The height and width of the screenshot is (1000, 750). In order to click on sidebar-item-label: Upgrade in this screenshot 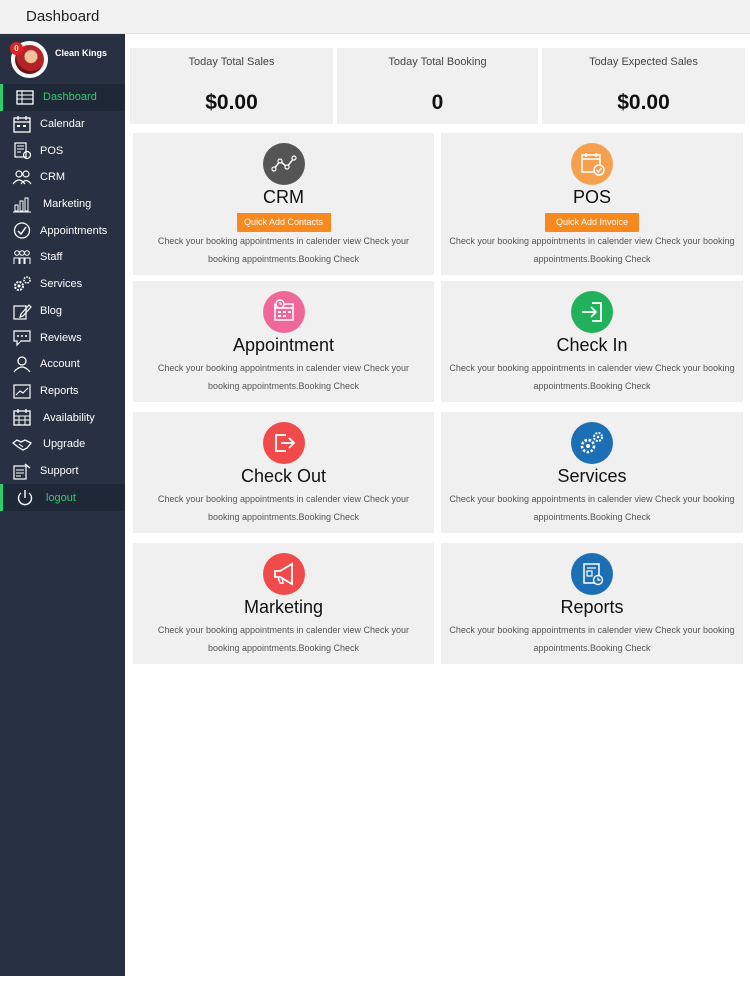, I will do `click(64, 444)`.